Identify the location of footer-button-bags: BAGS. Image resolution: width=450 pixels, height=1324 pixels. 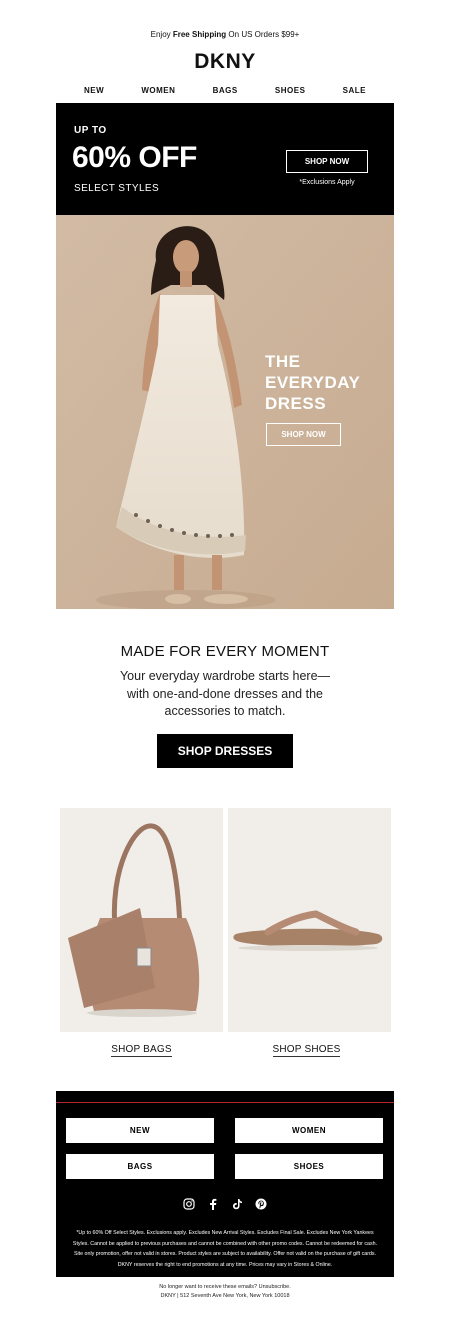
(140, 1166).